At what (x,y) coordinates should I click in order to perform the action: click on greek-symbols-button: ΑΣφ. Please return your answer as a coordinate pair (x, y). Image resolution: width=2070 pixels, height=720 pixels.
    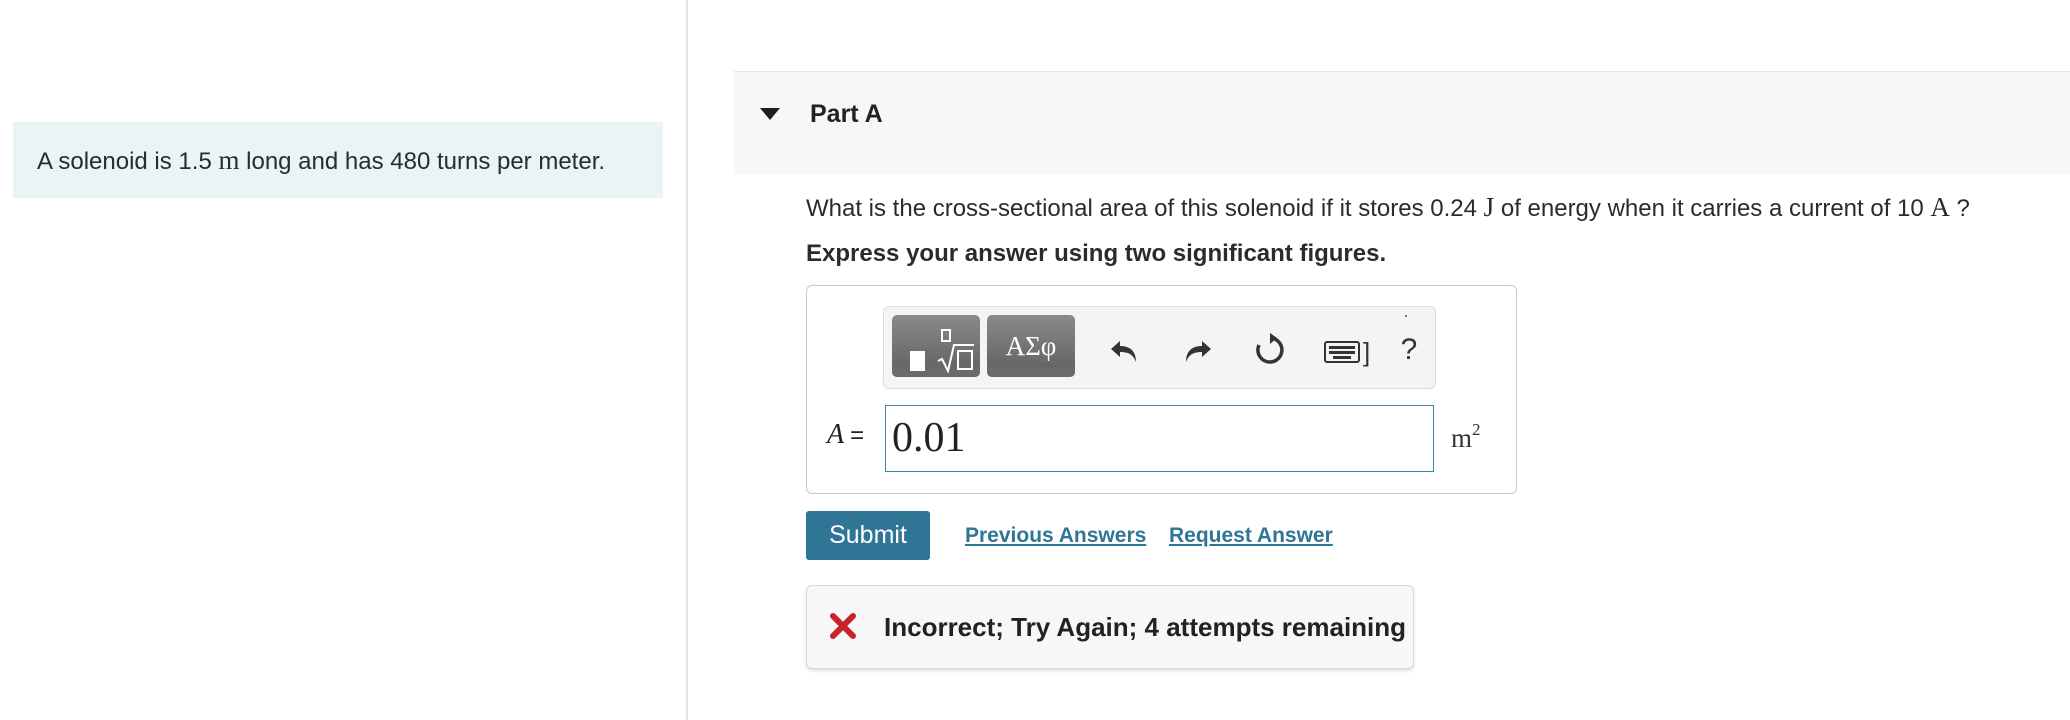
    Looking at the image, I should click on (1031, 346).